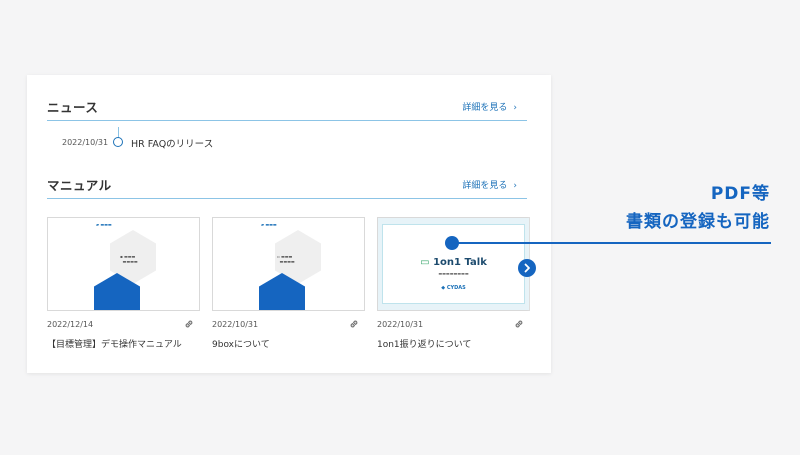  What do you see at coordinates (73, 107) in the screenshot?
I see `news-section-title: ニュース` at bounding box center [73, 107].